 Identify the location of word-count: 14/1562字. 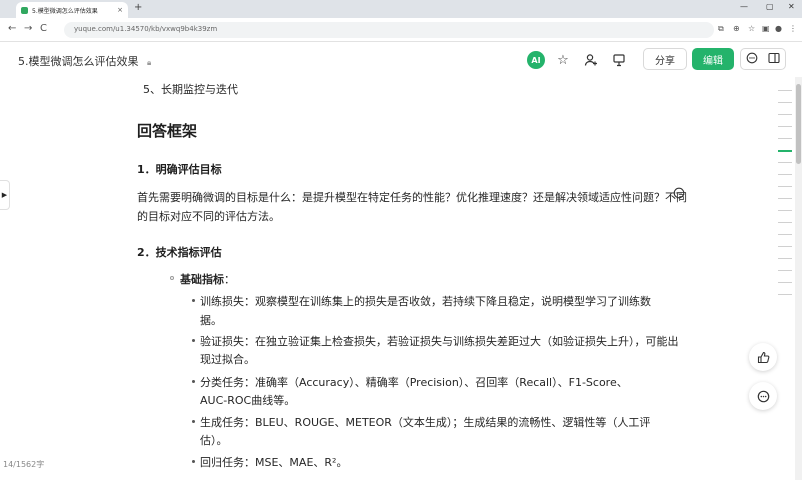
(24, 464).